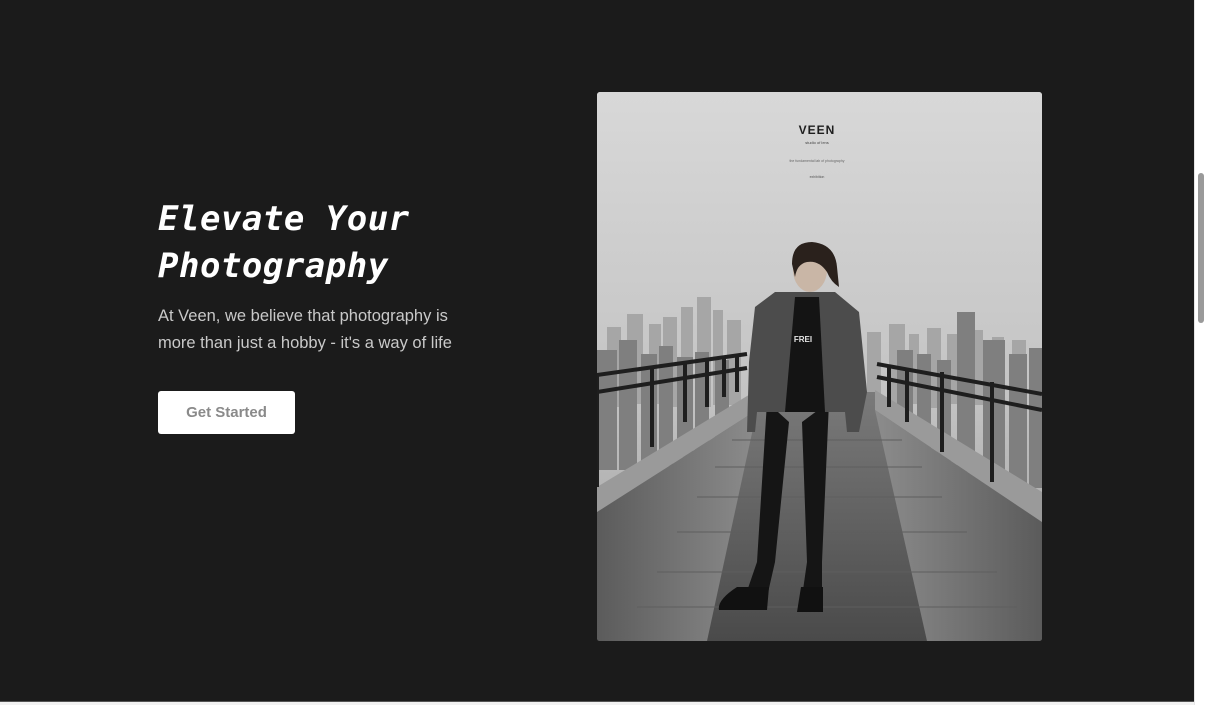 Image resolution: width=1206 pixels, height=705 pixels. What do you see at coordinates (1200, 352) in the screenshot?
I see `page-scrollbar` at bounding box center [1200, 352].